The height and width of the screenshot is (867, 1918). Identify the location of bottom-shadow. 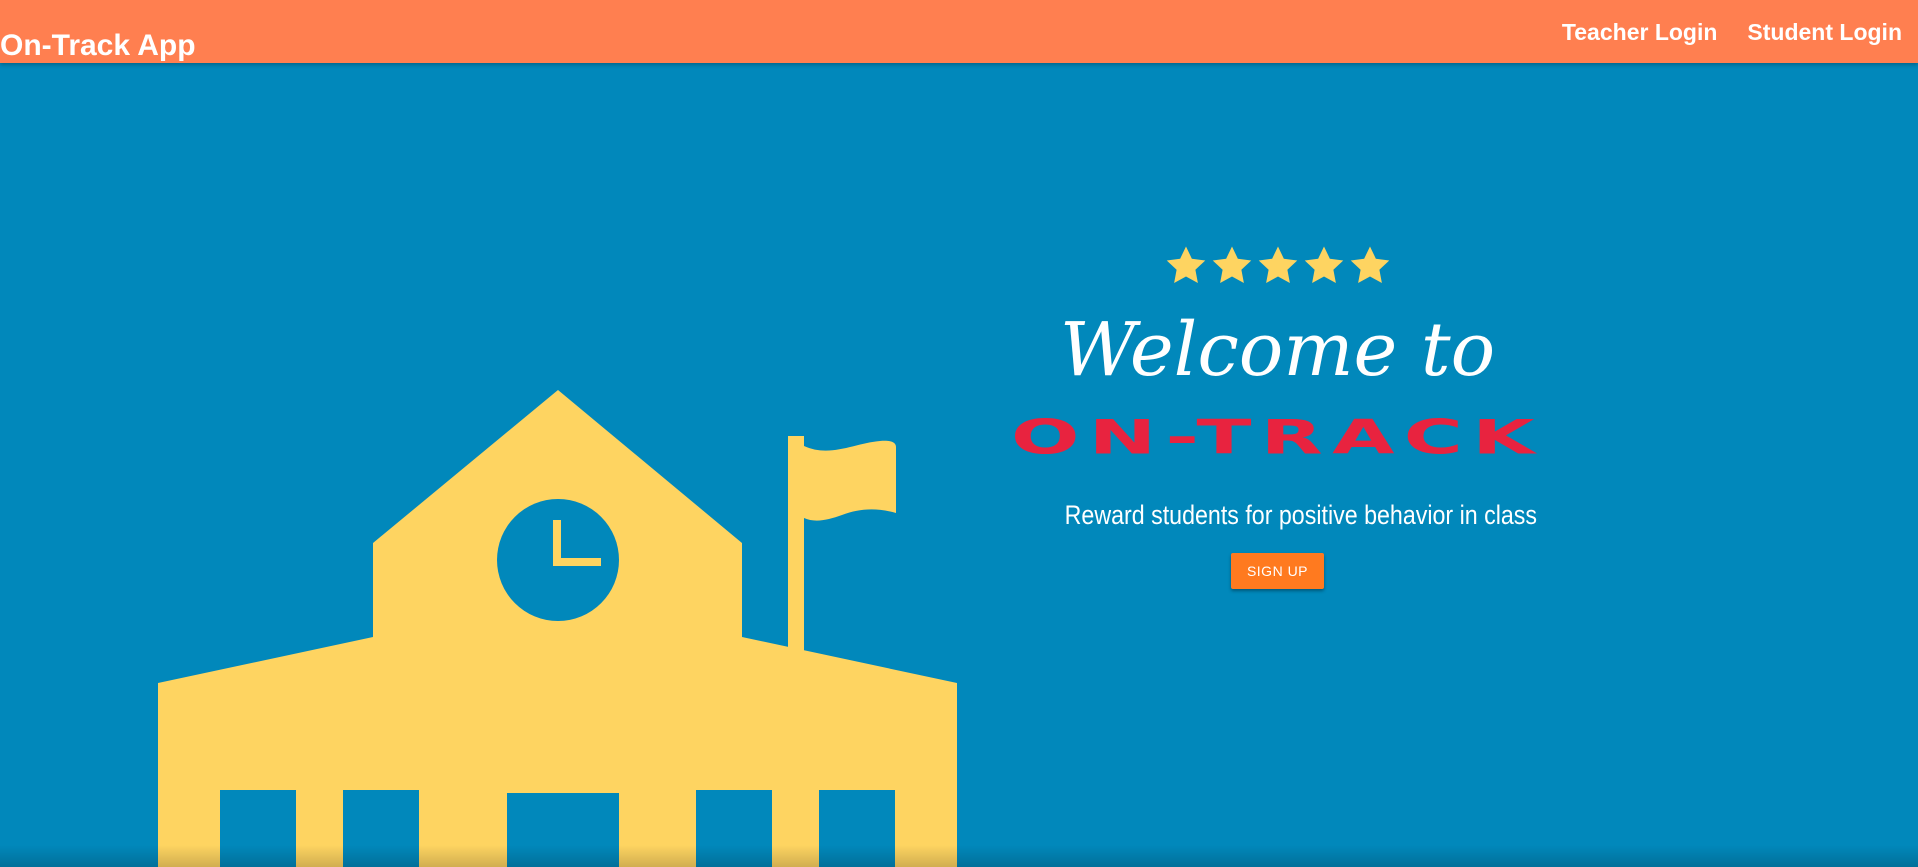
(959, 856).